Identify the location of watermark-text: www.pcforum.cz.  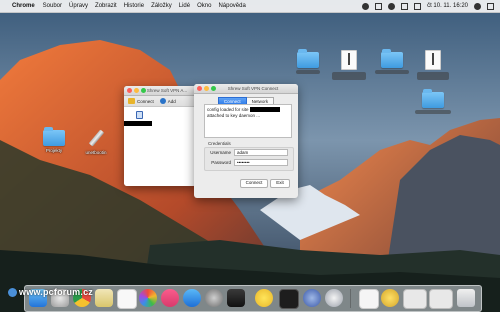
(56, 292).